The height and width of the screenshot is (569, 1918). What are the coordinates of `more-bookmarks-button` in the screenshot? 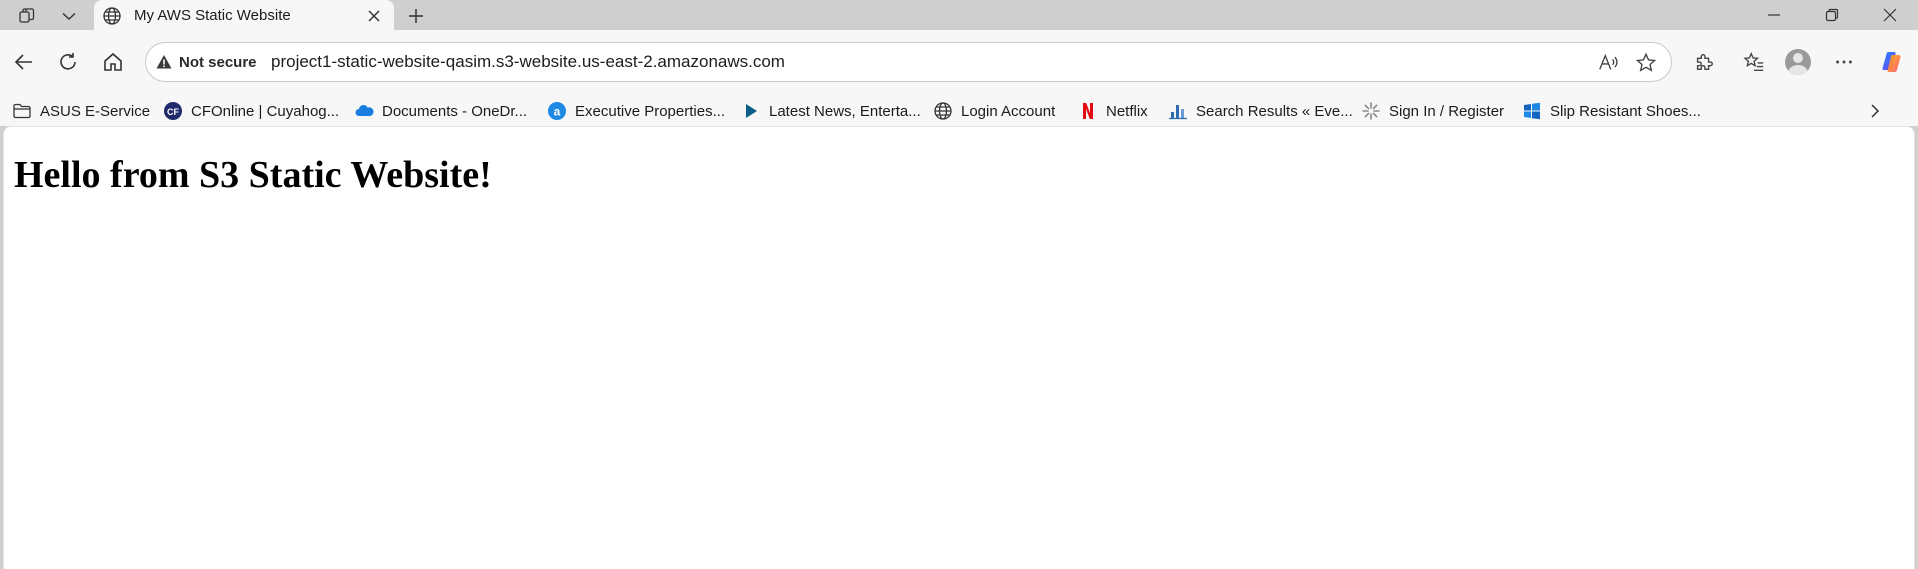 It's located at (1875, 111).